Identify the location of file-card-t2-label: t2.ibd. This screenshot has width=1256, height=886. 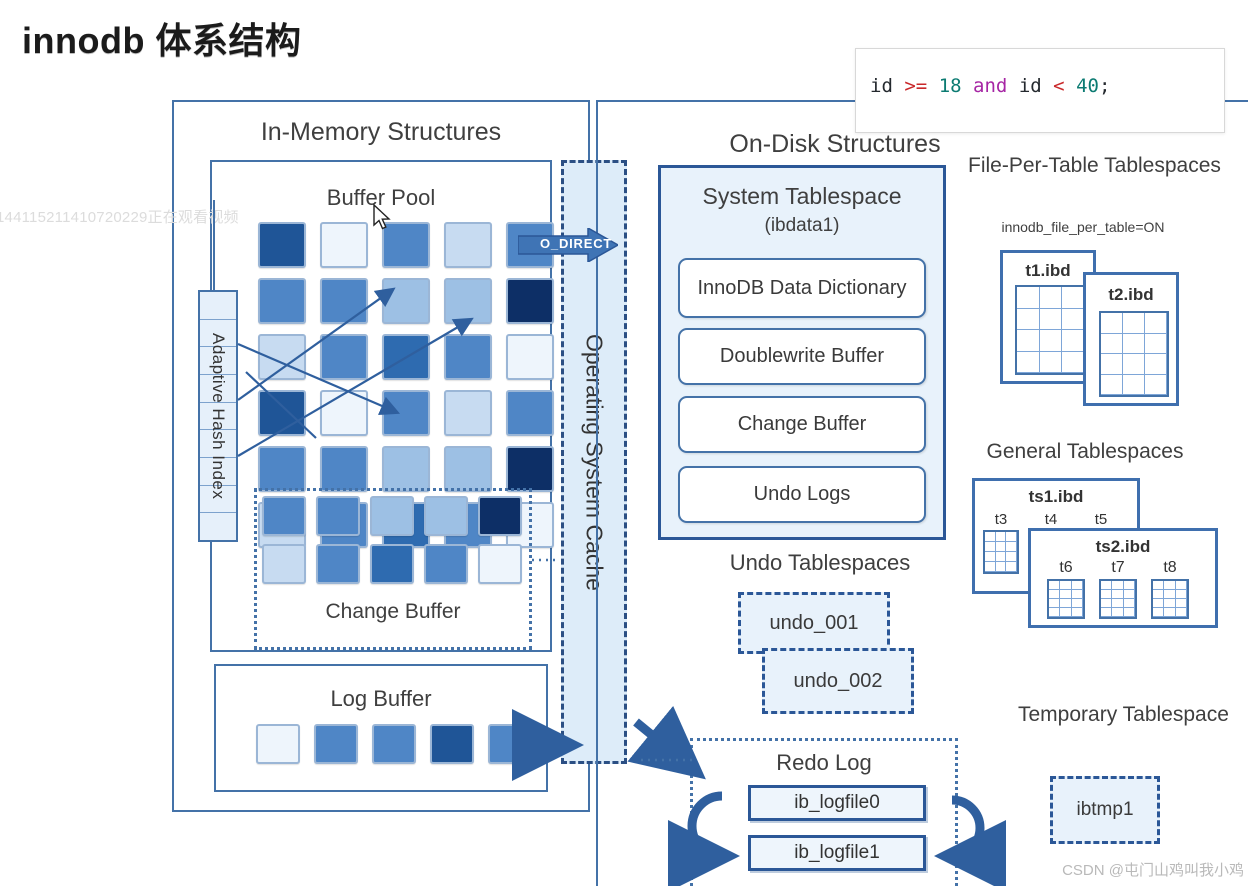
(1131, 294).